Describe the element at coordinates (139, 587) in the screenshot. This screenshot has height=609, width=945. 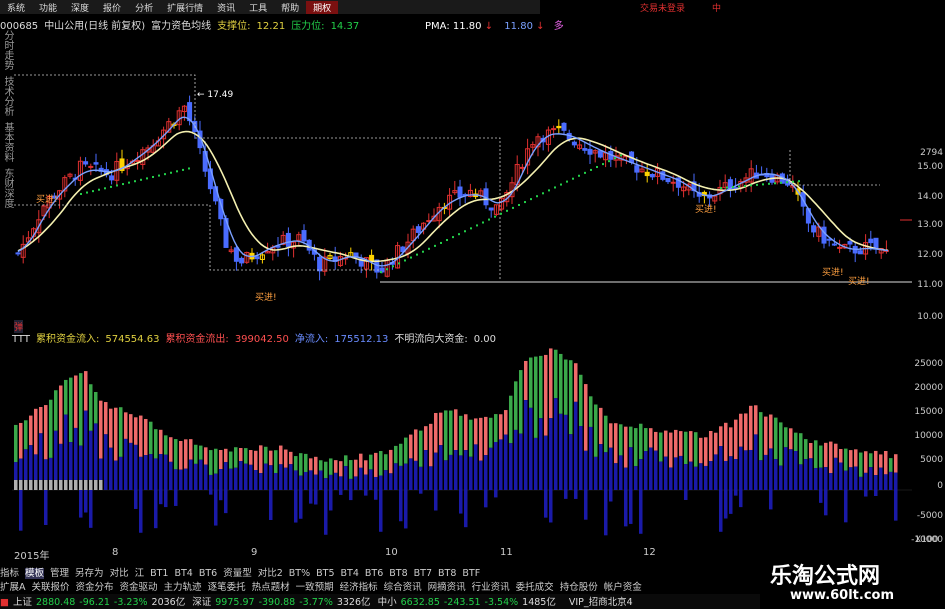
I see `extension-tab: 资金驱动` at that location.